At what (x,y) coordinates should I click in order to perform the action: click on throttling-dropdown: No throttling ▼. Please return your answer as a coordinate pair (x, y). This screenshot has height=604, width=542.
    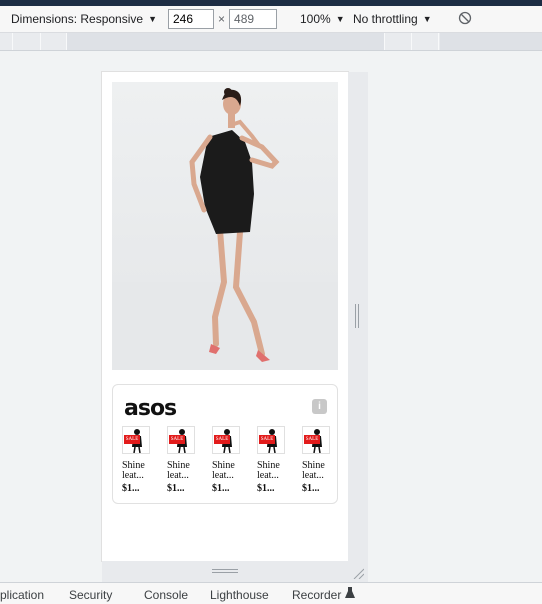
    Looking at the image, I should click on (392, 19).